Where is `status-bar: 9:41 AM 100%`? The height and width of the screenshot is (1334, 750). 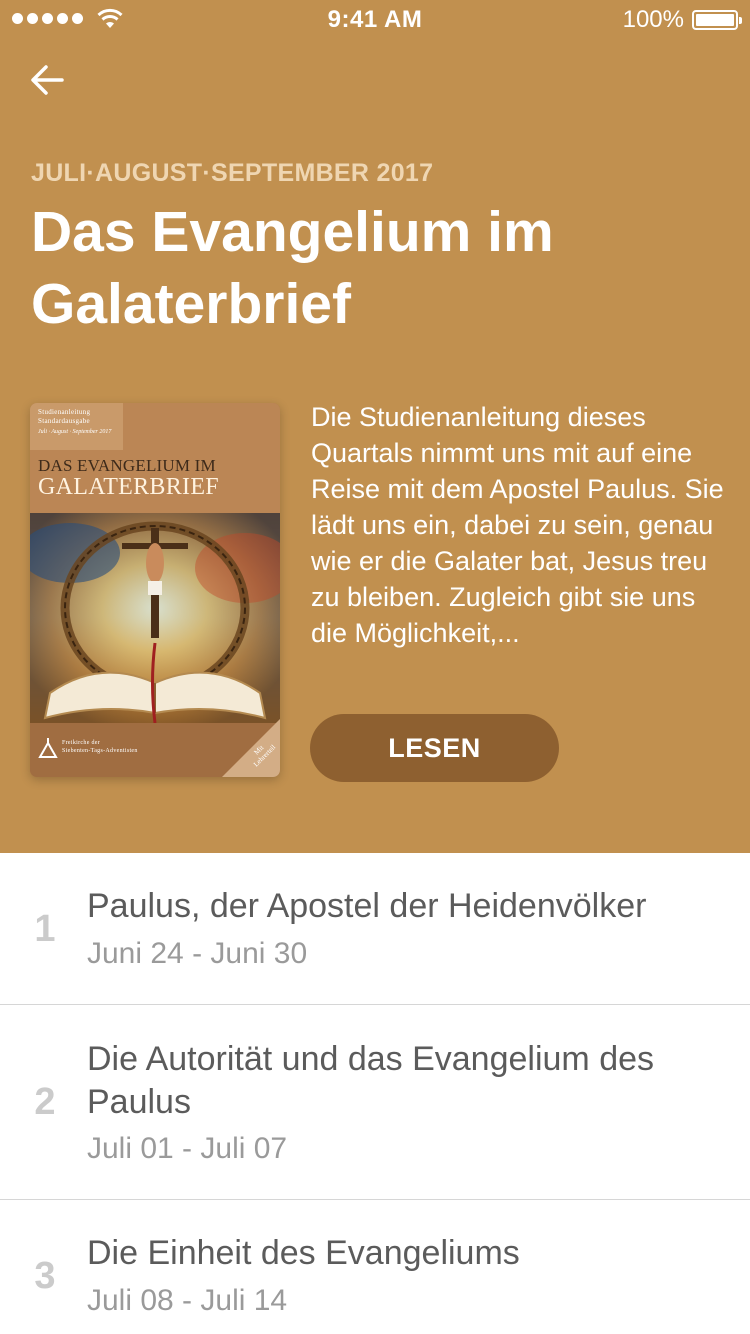
status-bar: 9:41 AM 100% is located at coordinates (375, 20).